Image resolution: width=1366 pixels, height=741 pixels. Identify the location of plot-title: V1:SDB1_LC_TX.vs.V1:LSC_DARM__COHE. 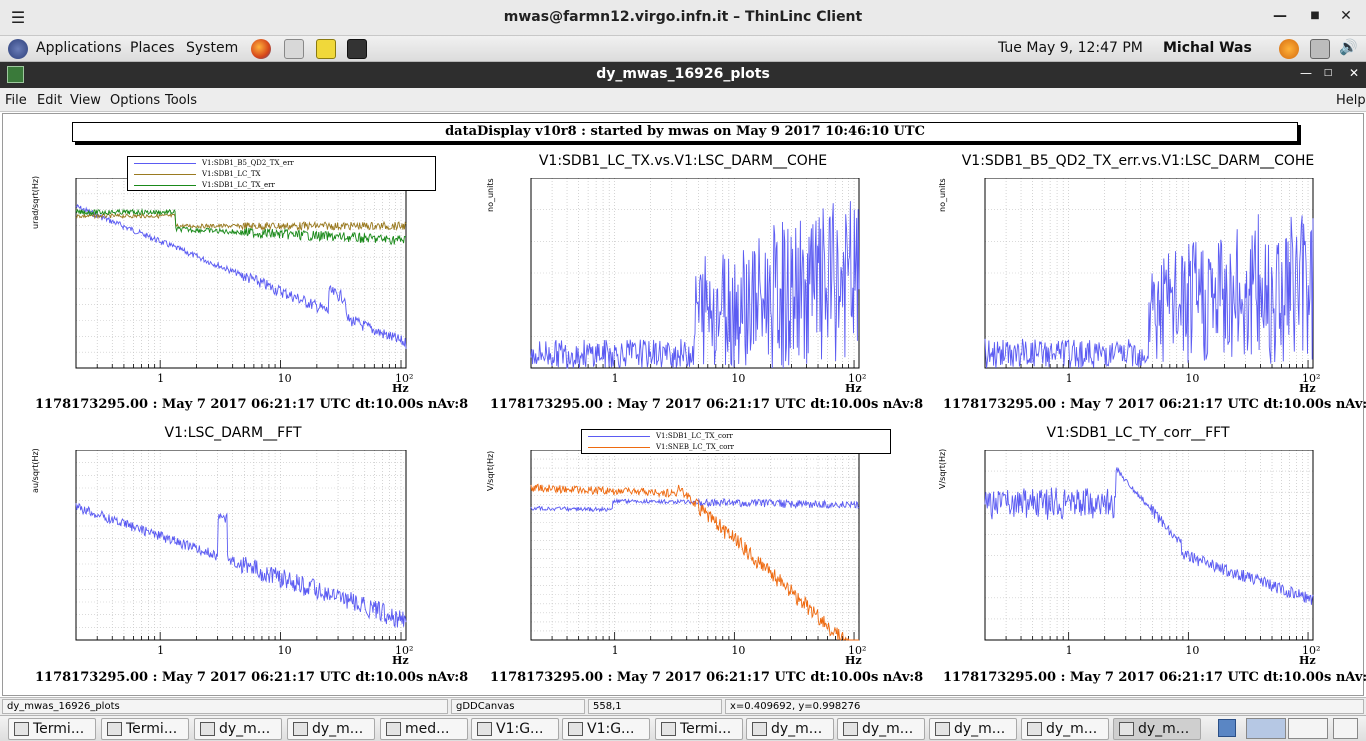
(683, 161).